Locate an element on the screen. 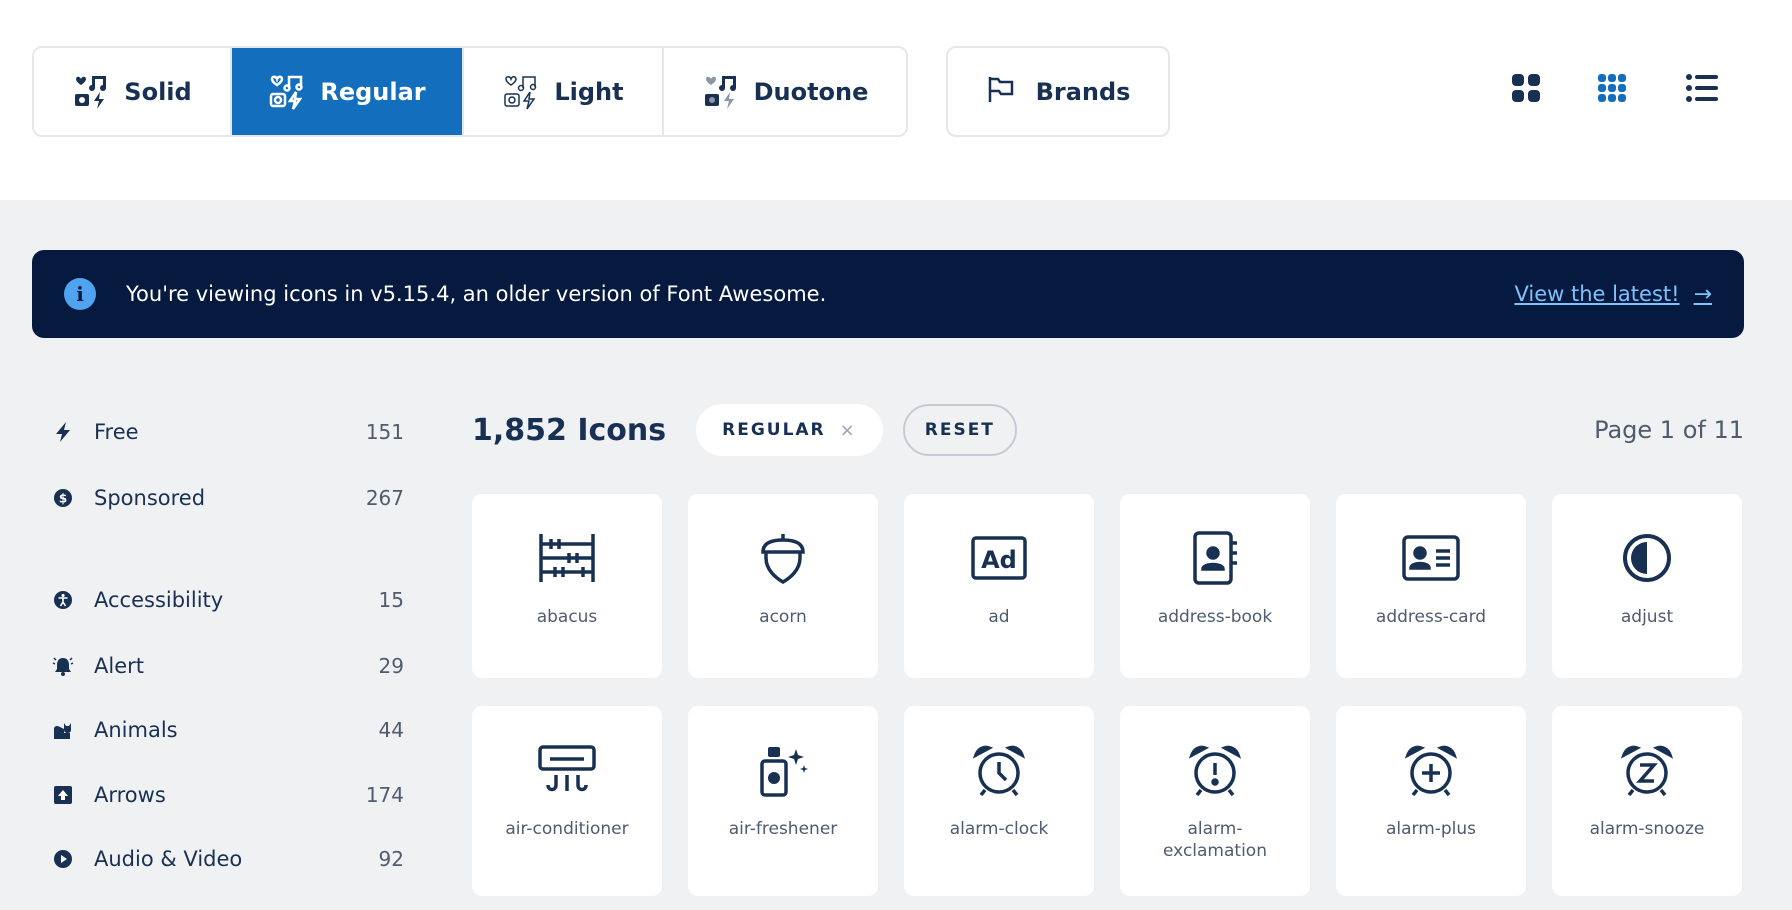  reset-button: RESET is located at coordinates (959, 430).